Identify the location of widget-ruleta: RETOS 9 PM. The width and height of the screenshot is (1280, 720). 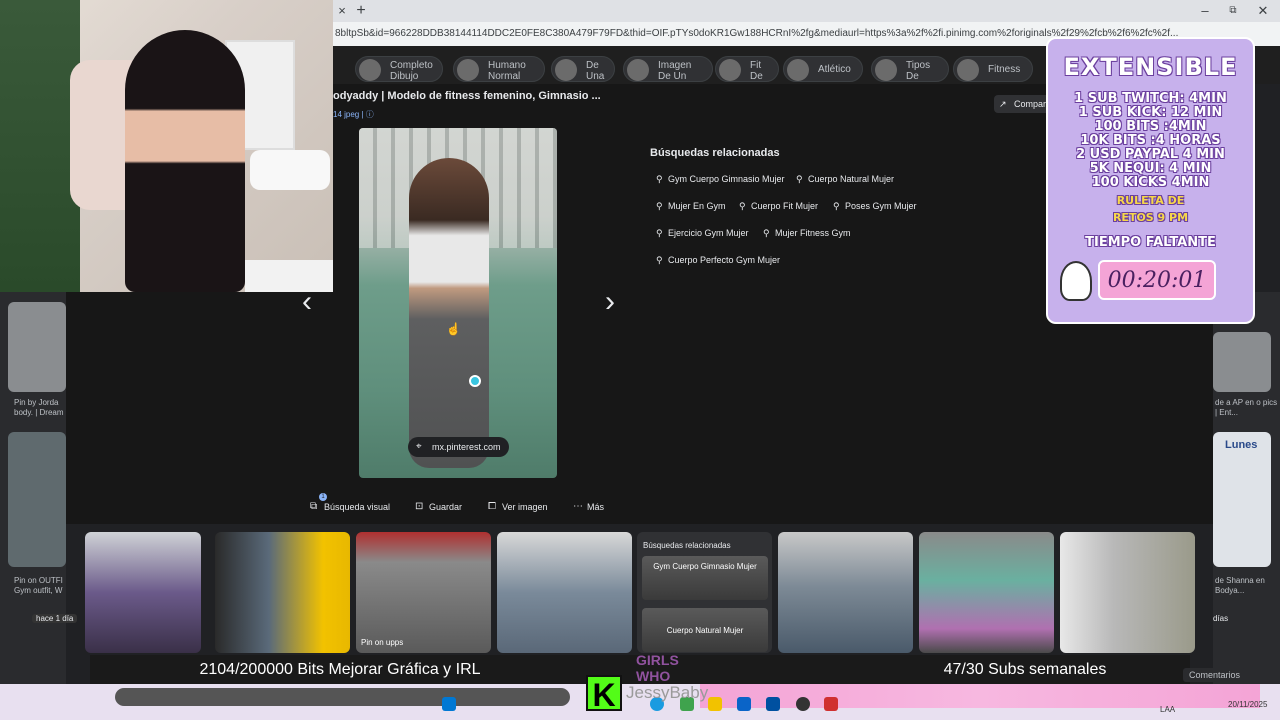
(1150, 217).